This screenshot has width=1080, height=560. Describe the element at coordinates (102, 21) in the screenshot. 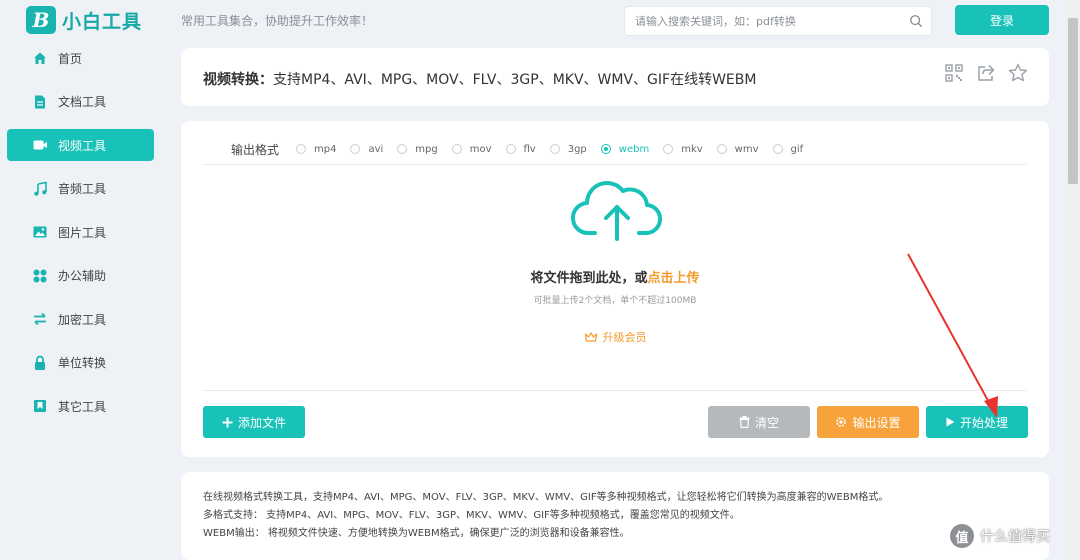

I see `logo-text: 小白工具` at that location.